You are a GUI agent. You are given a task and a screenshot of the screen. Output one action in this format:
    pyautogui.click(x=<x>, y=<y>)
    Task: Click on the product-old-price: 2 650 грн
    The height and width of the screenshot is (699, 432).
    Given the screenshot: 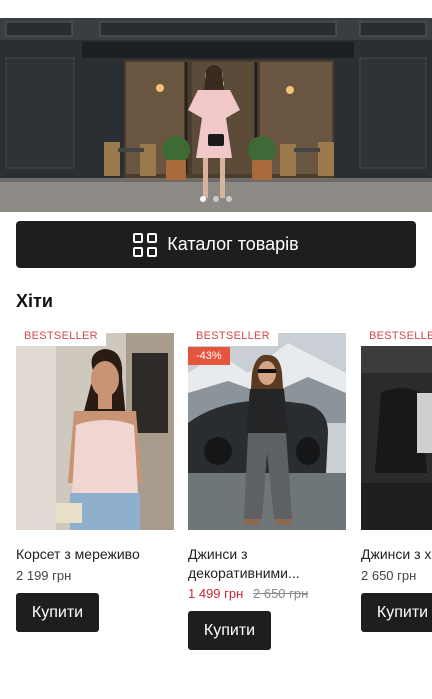 What is the action you would take?
    pyautogui.click(x=281, y=593)
    